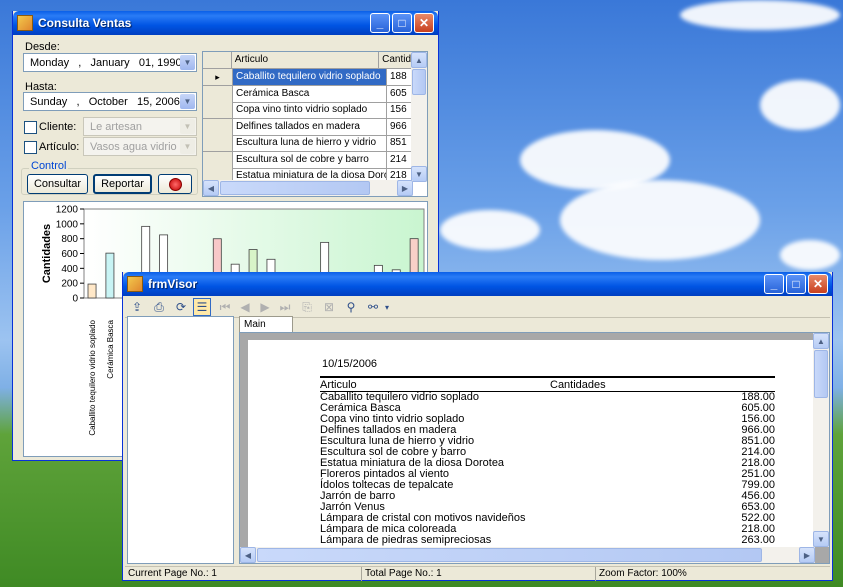 The image size is (843, 587). I want to click on tab-main-report: Main Report, so click(266, 330).